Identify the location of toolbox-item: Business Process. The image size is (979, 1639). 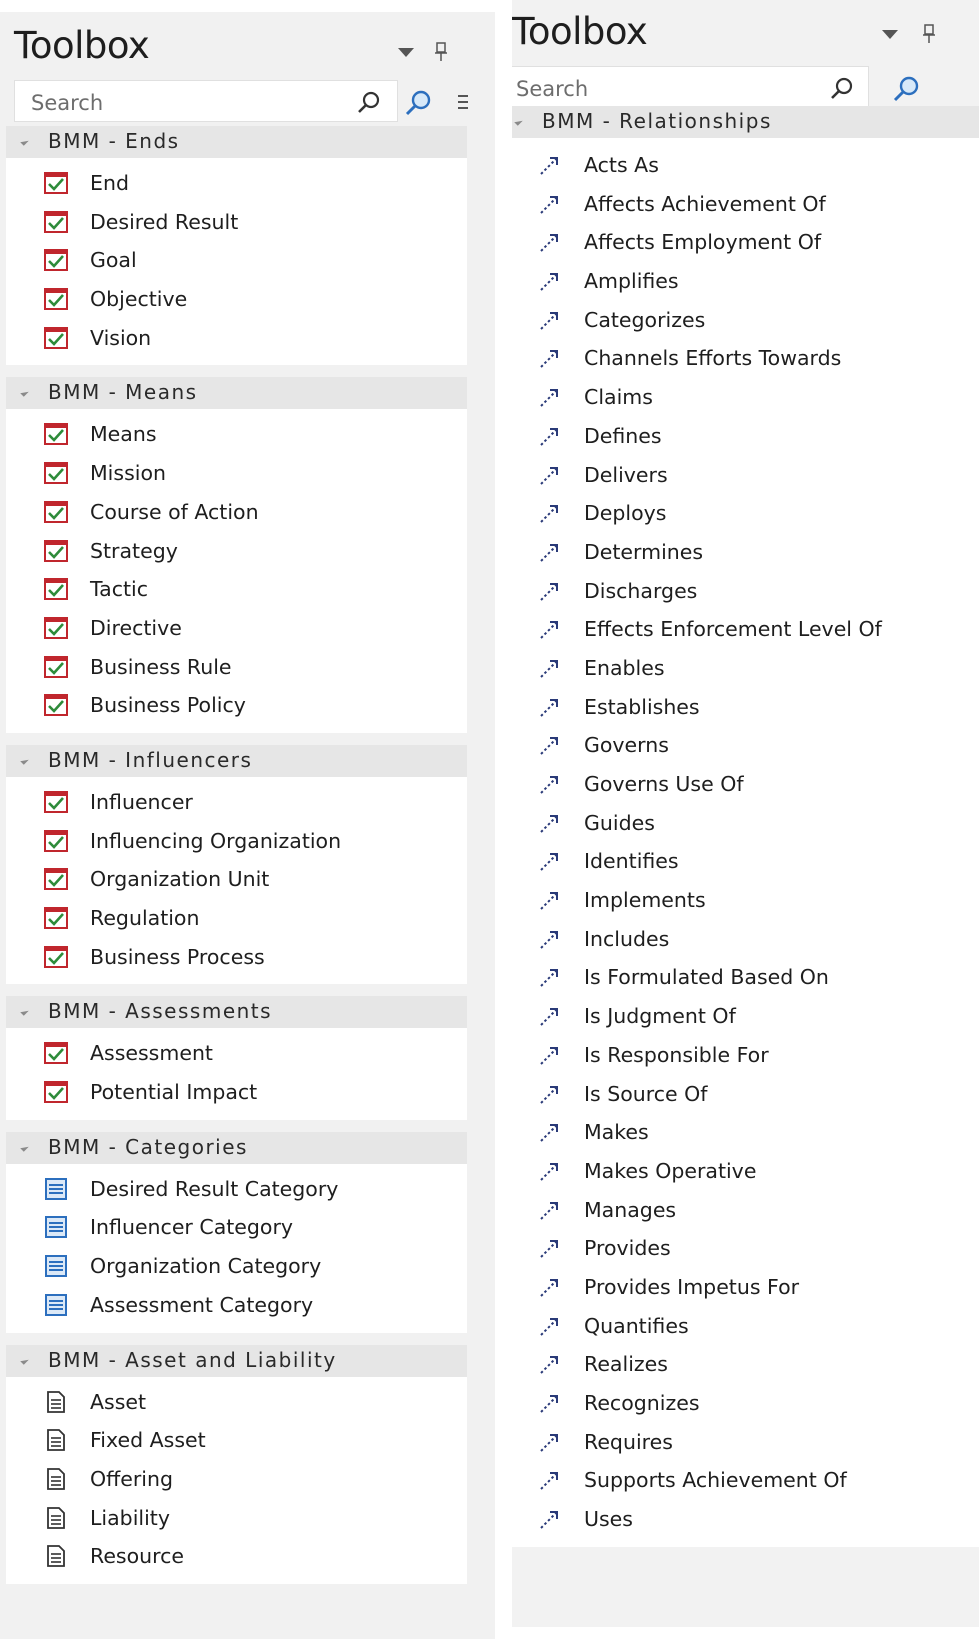
(236, 959).